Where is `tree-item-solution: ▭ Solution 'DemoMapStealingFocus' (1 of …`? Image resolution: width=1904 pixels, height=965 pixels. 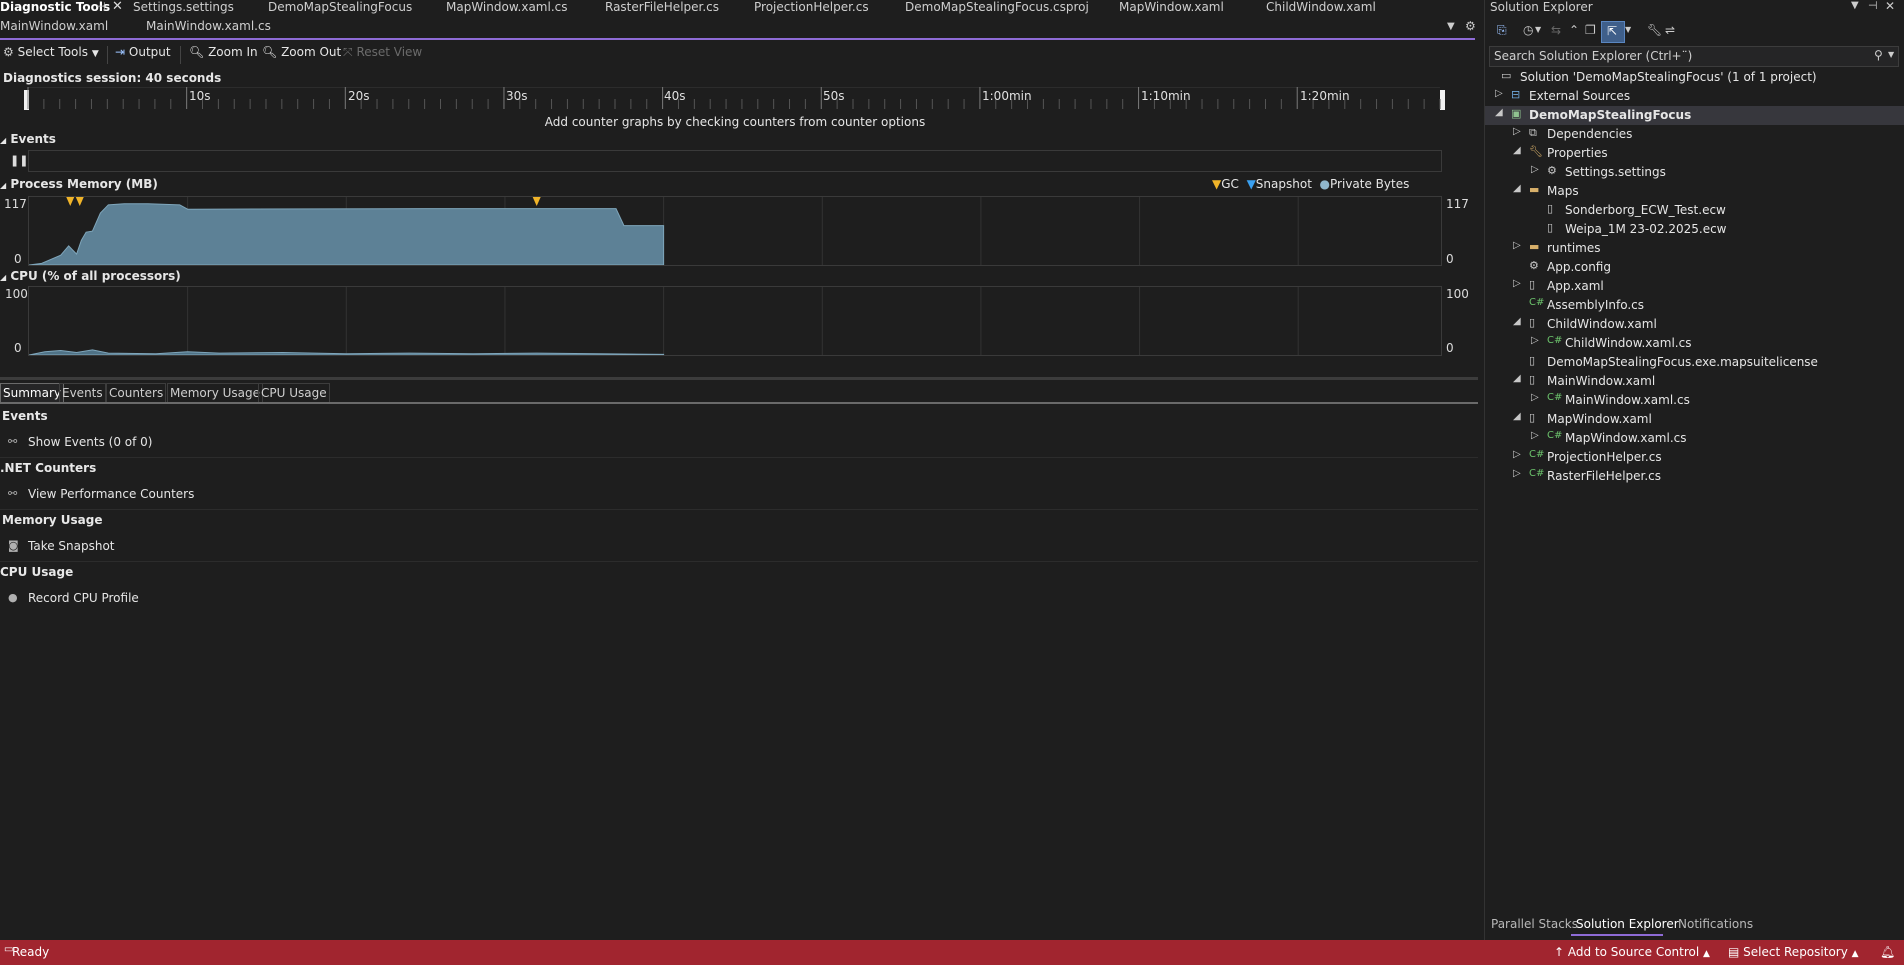
tree-item-solution: ▭ Solution 'DemoMapStealingFocus' (1 of … is located at coordinates (1694, 77).